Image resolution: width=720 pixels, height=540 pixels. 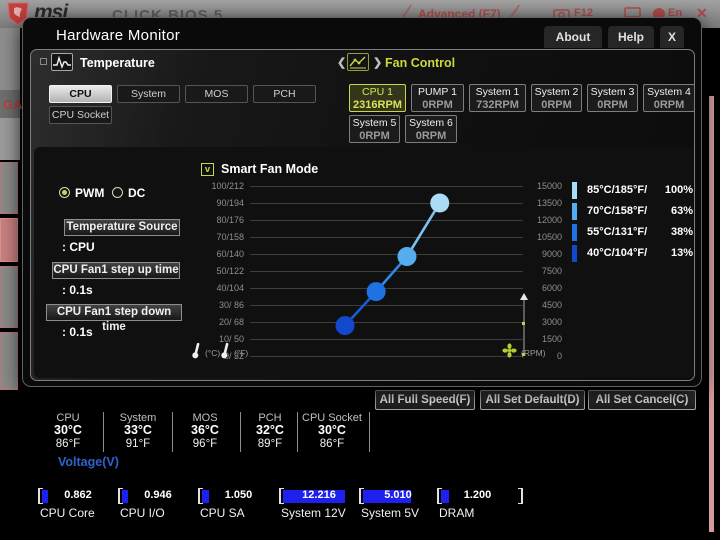 What do you see at coordinates (390, 513) in the screenshot?
I see `voltage-label: System 5V` at bounding box center [390, 513].